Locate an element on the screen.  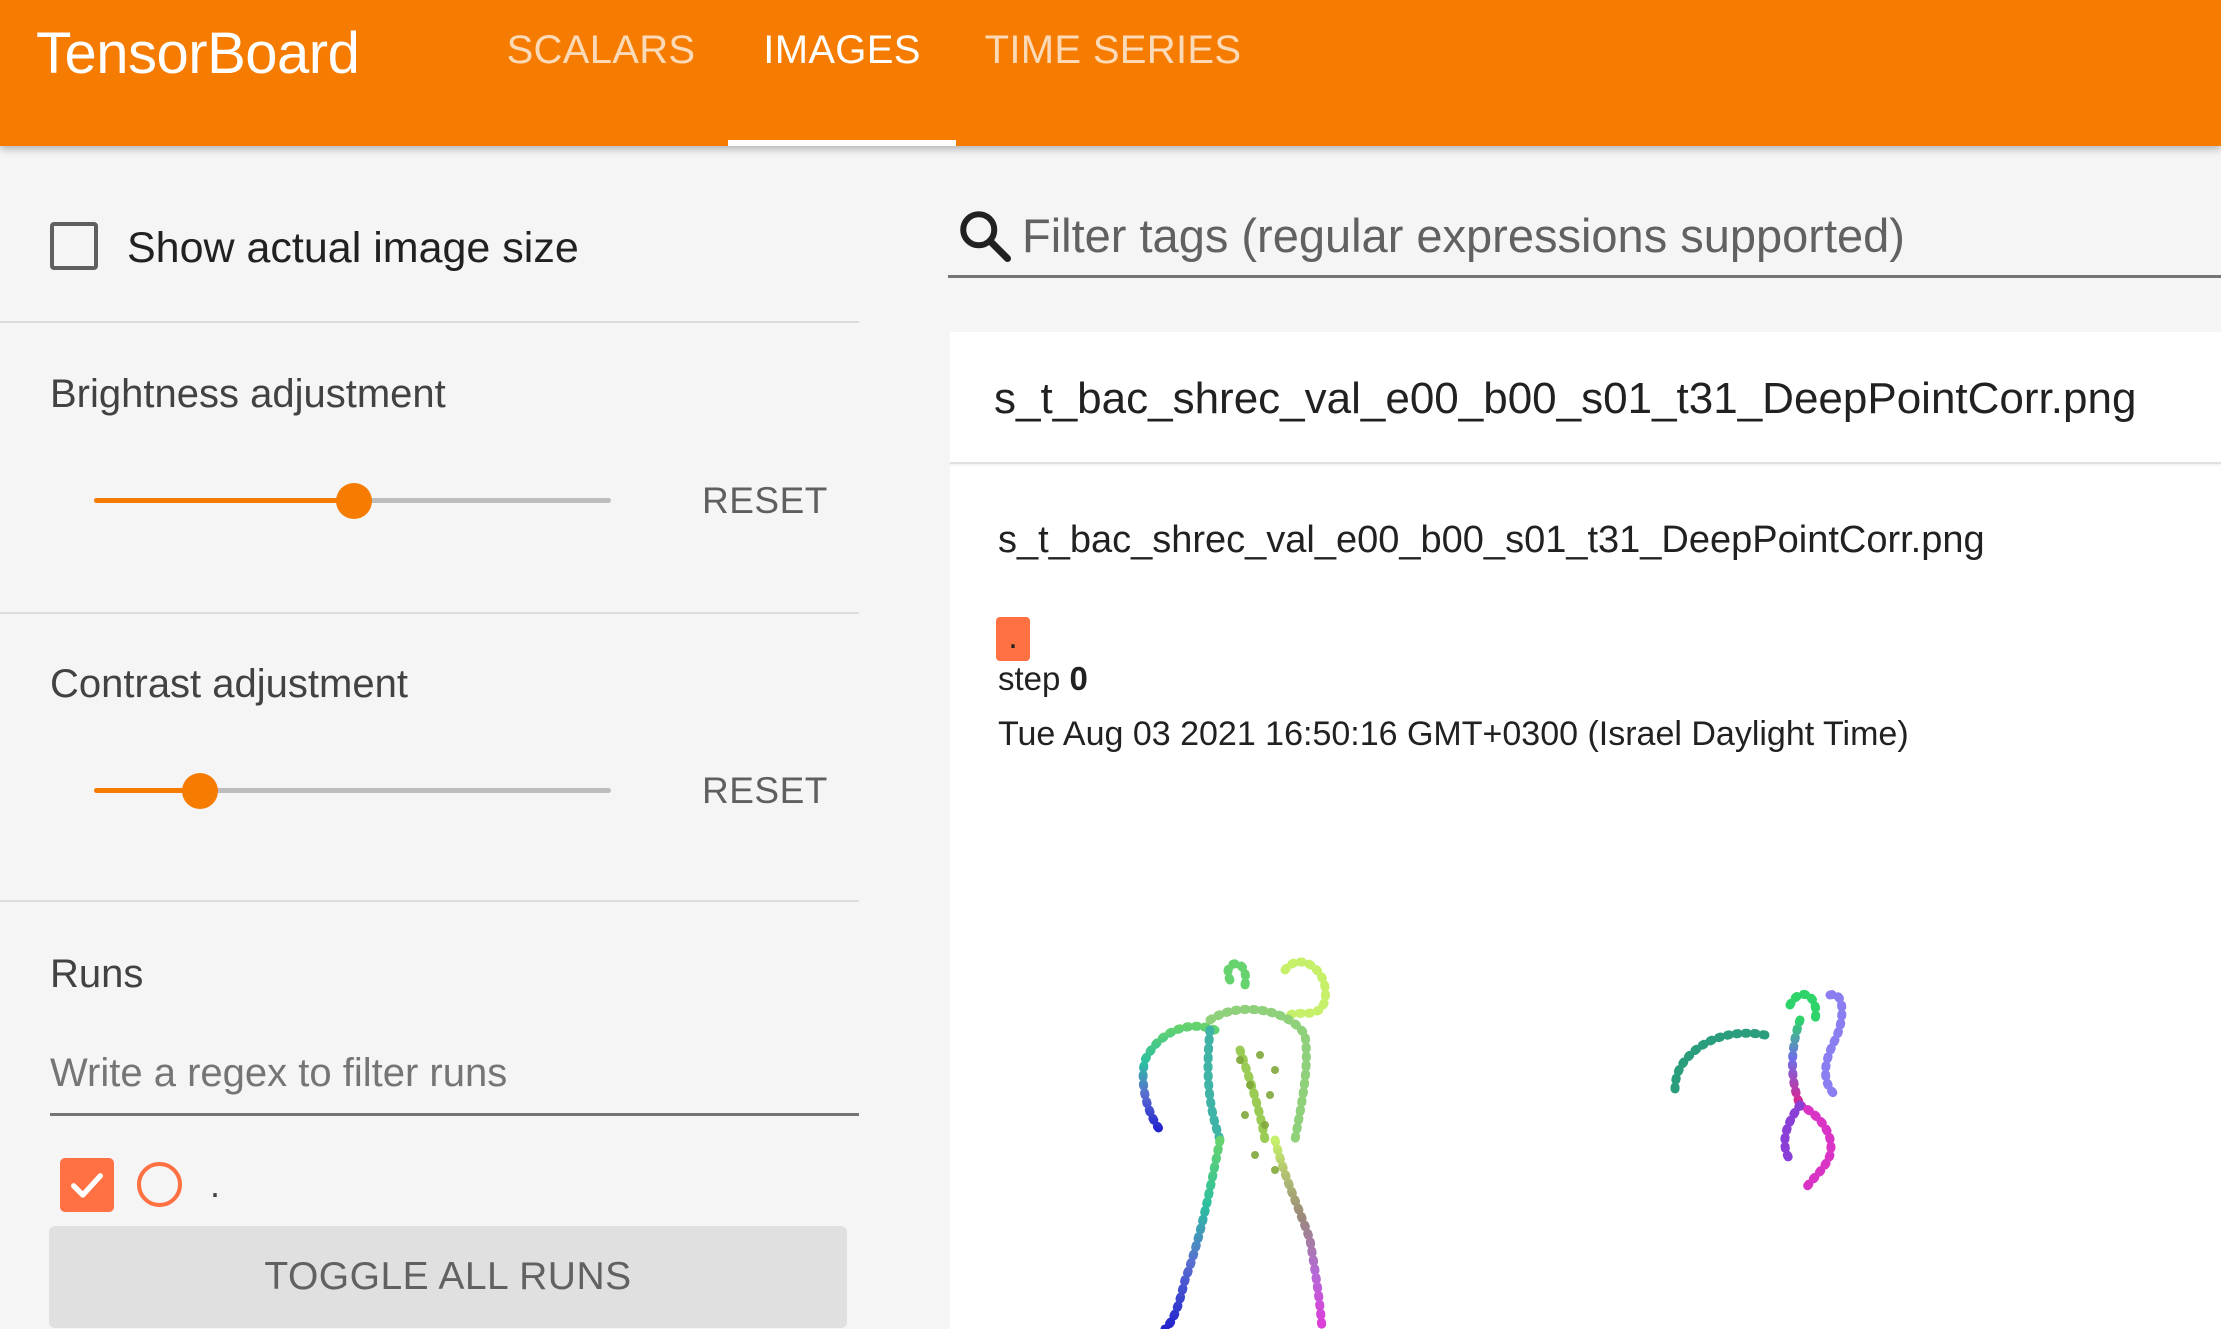
brightness-slider-thumb is located at coordinates (354, 501).